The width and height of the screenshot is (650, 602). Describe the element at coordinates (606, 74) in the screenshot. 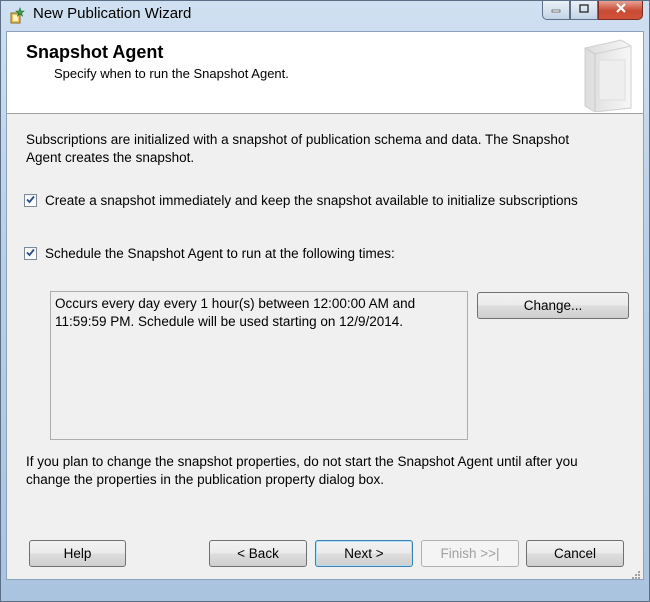

I see `book-icon` at that location.